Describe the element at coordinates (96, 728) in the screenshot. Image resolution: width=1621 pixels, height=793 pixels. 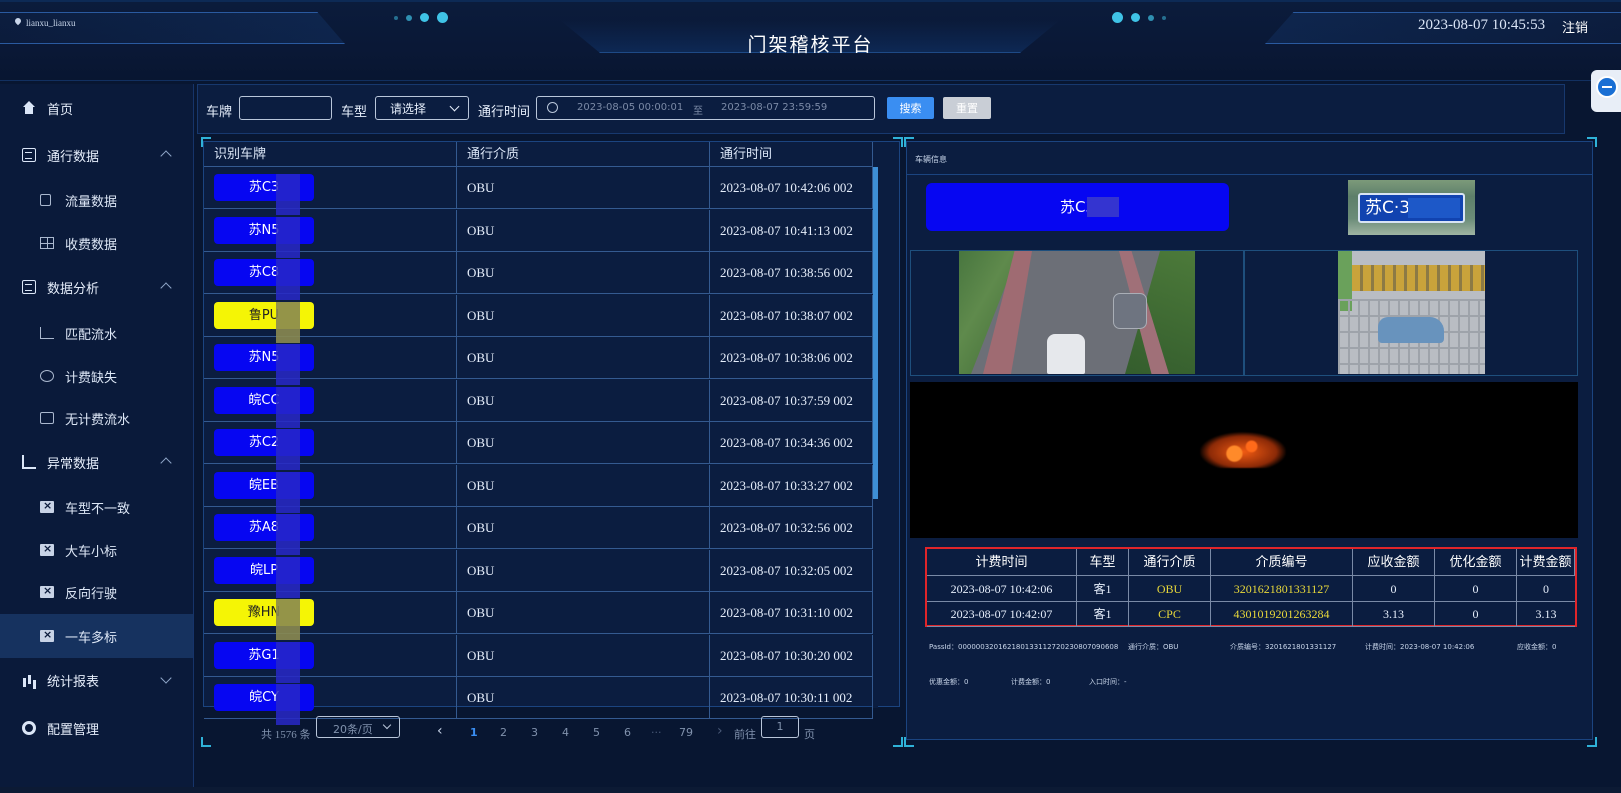
I see `sidebar-item-config: 配置管理` at that location.